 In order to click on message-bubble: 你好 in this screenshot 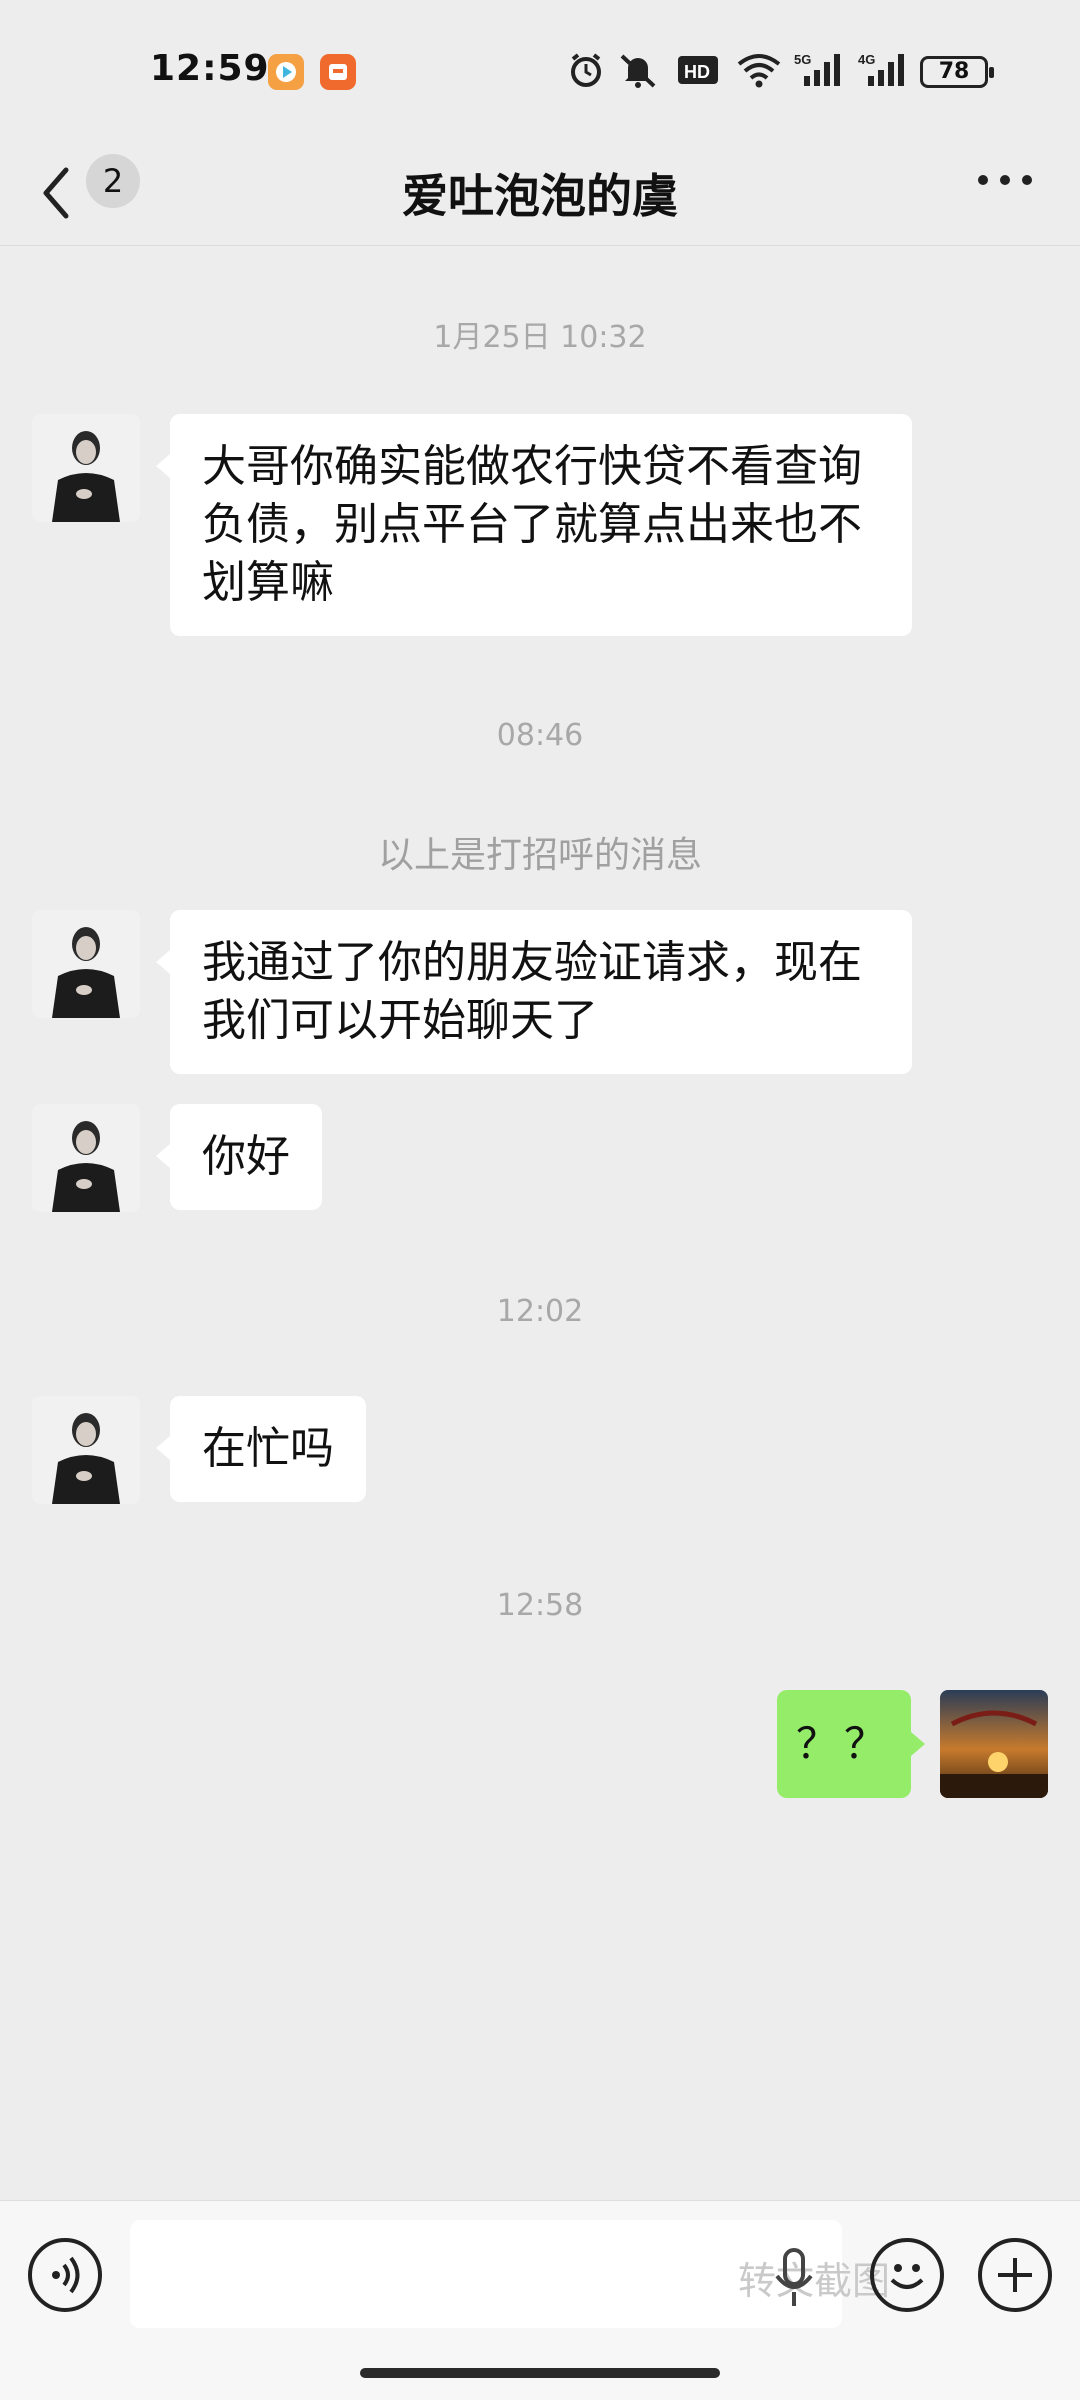, I will do `click(239, 1157)`.